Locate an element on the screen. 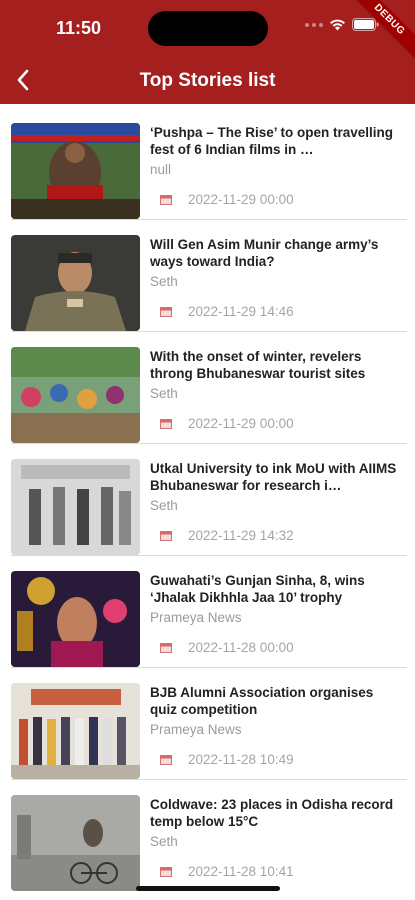 The image size is (415, 900). story-date: 2022-11-28 10:49 is located at coordinates (241, 759).